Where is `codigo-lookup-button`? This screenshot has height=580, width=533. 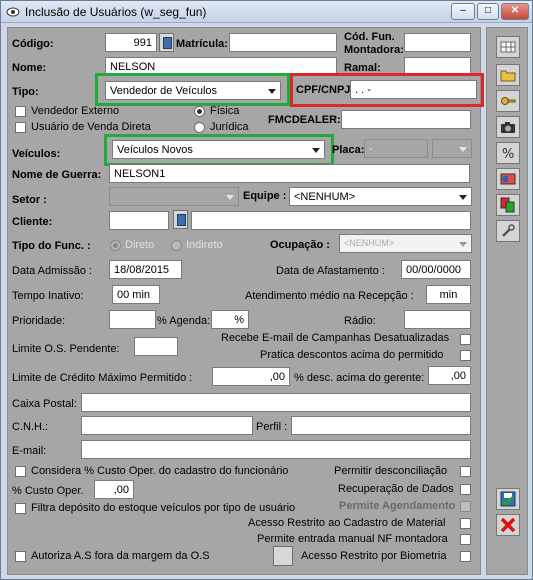 codigo-lookup-button is located at coordinates (166, 42).